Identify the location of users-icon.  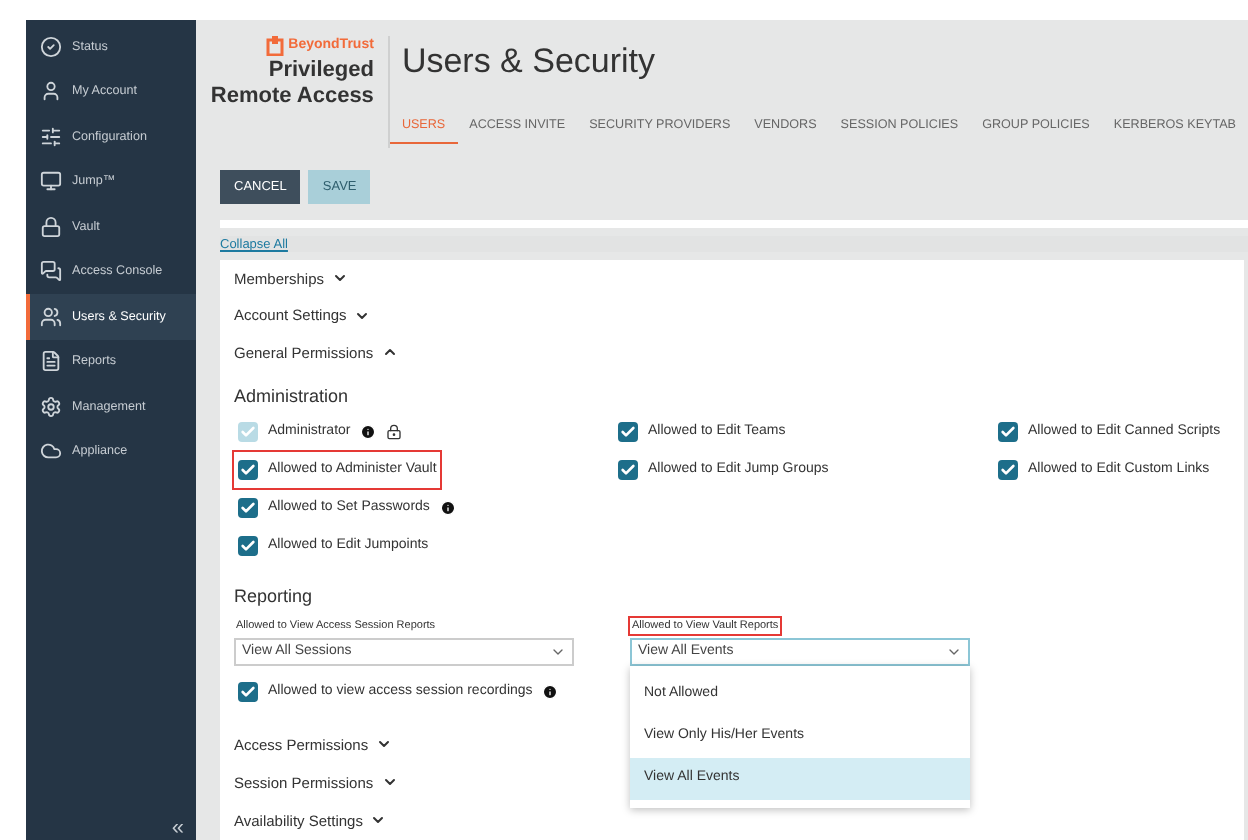
(51, 316).